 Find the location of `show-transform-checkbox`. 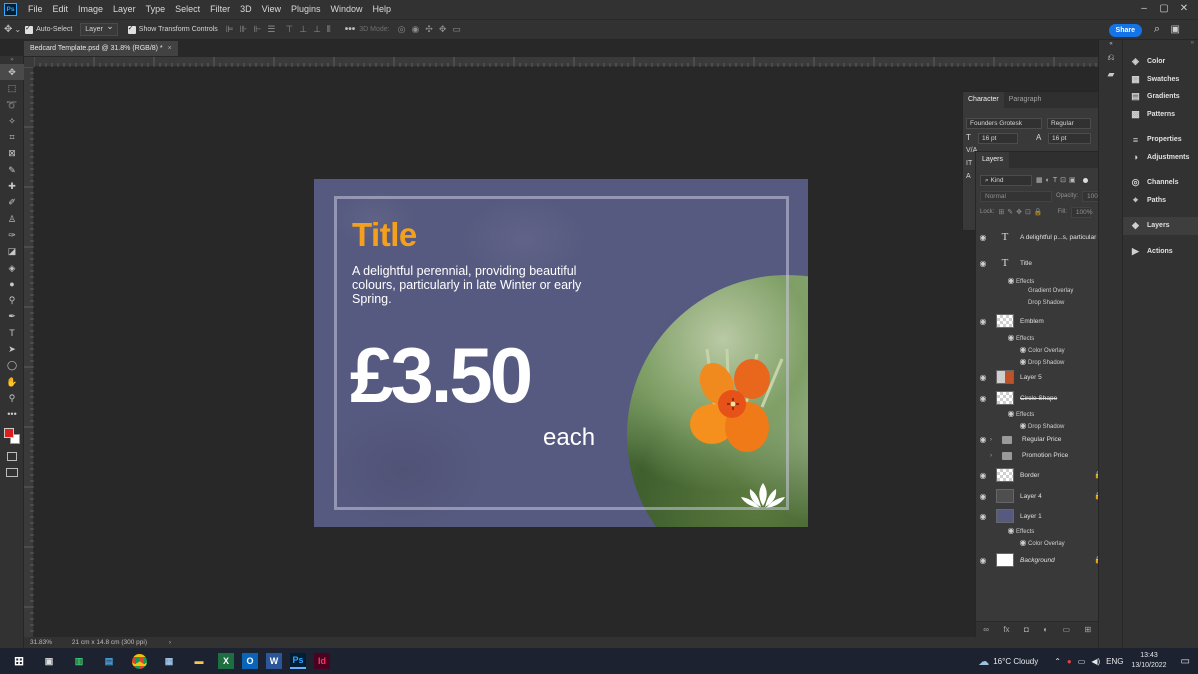

show-transform-checkbox is located at coordinates (131, 29).